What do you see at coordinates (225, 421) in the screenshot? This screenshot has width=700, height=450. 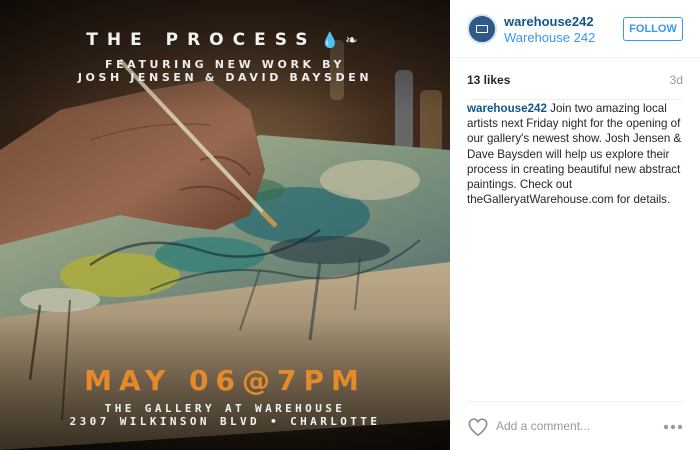 I see `event-address: 2307 WILKINSON BLVD • CHARLOTTE` at bounding box center [225, 421].